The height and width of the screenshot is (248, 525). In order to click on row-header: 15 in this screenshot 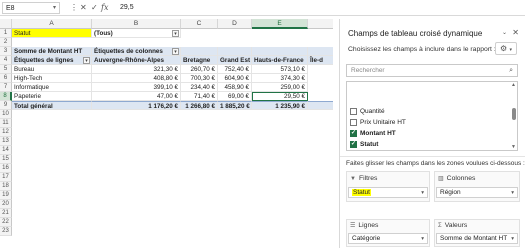, I will do `click(6, 159)`.